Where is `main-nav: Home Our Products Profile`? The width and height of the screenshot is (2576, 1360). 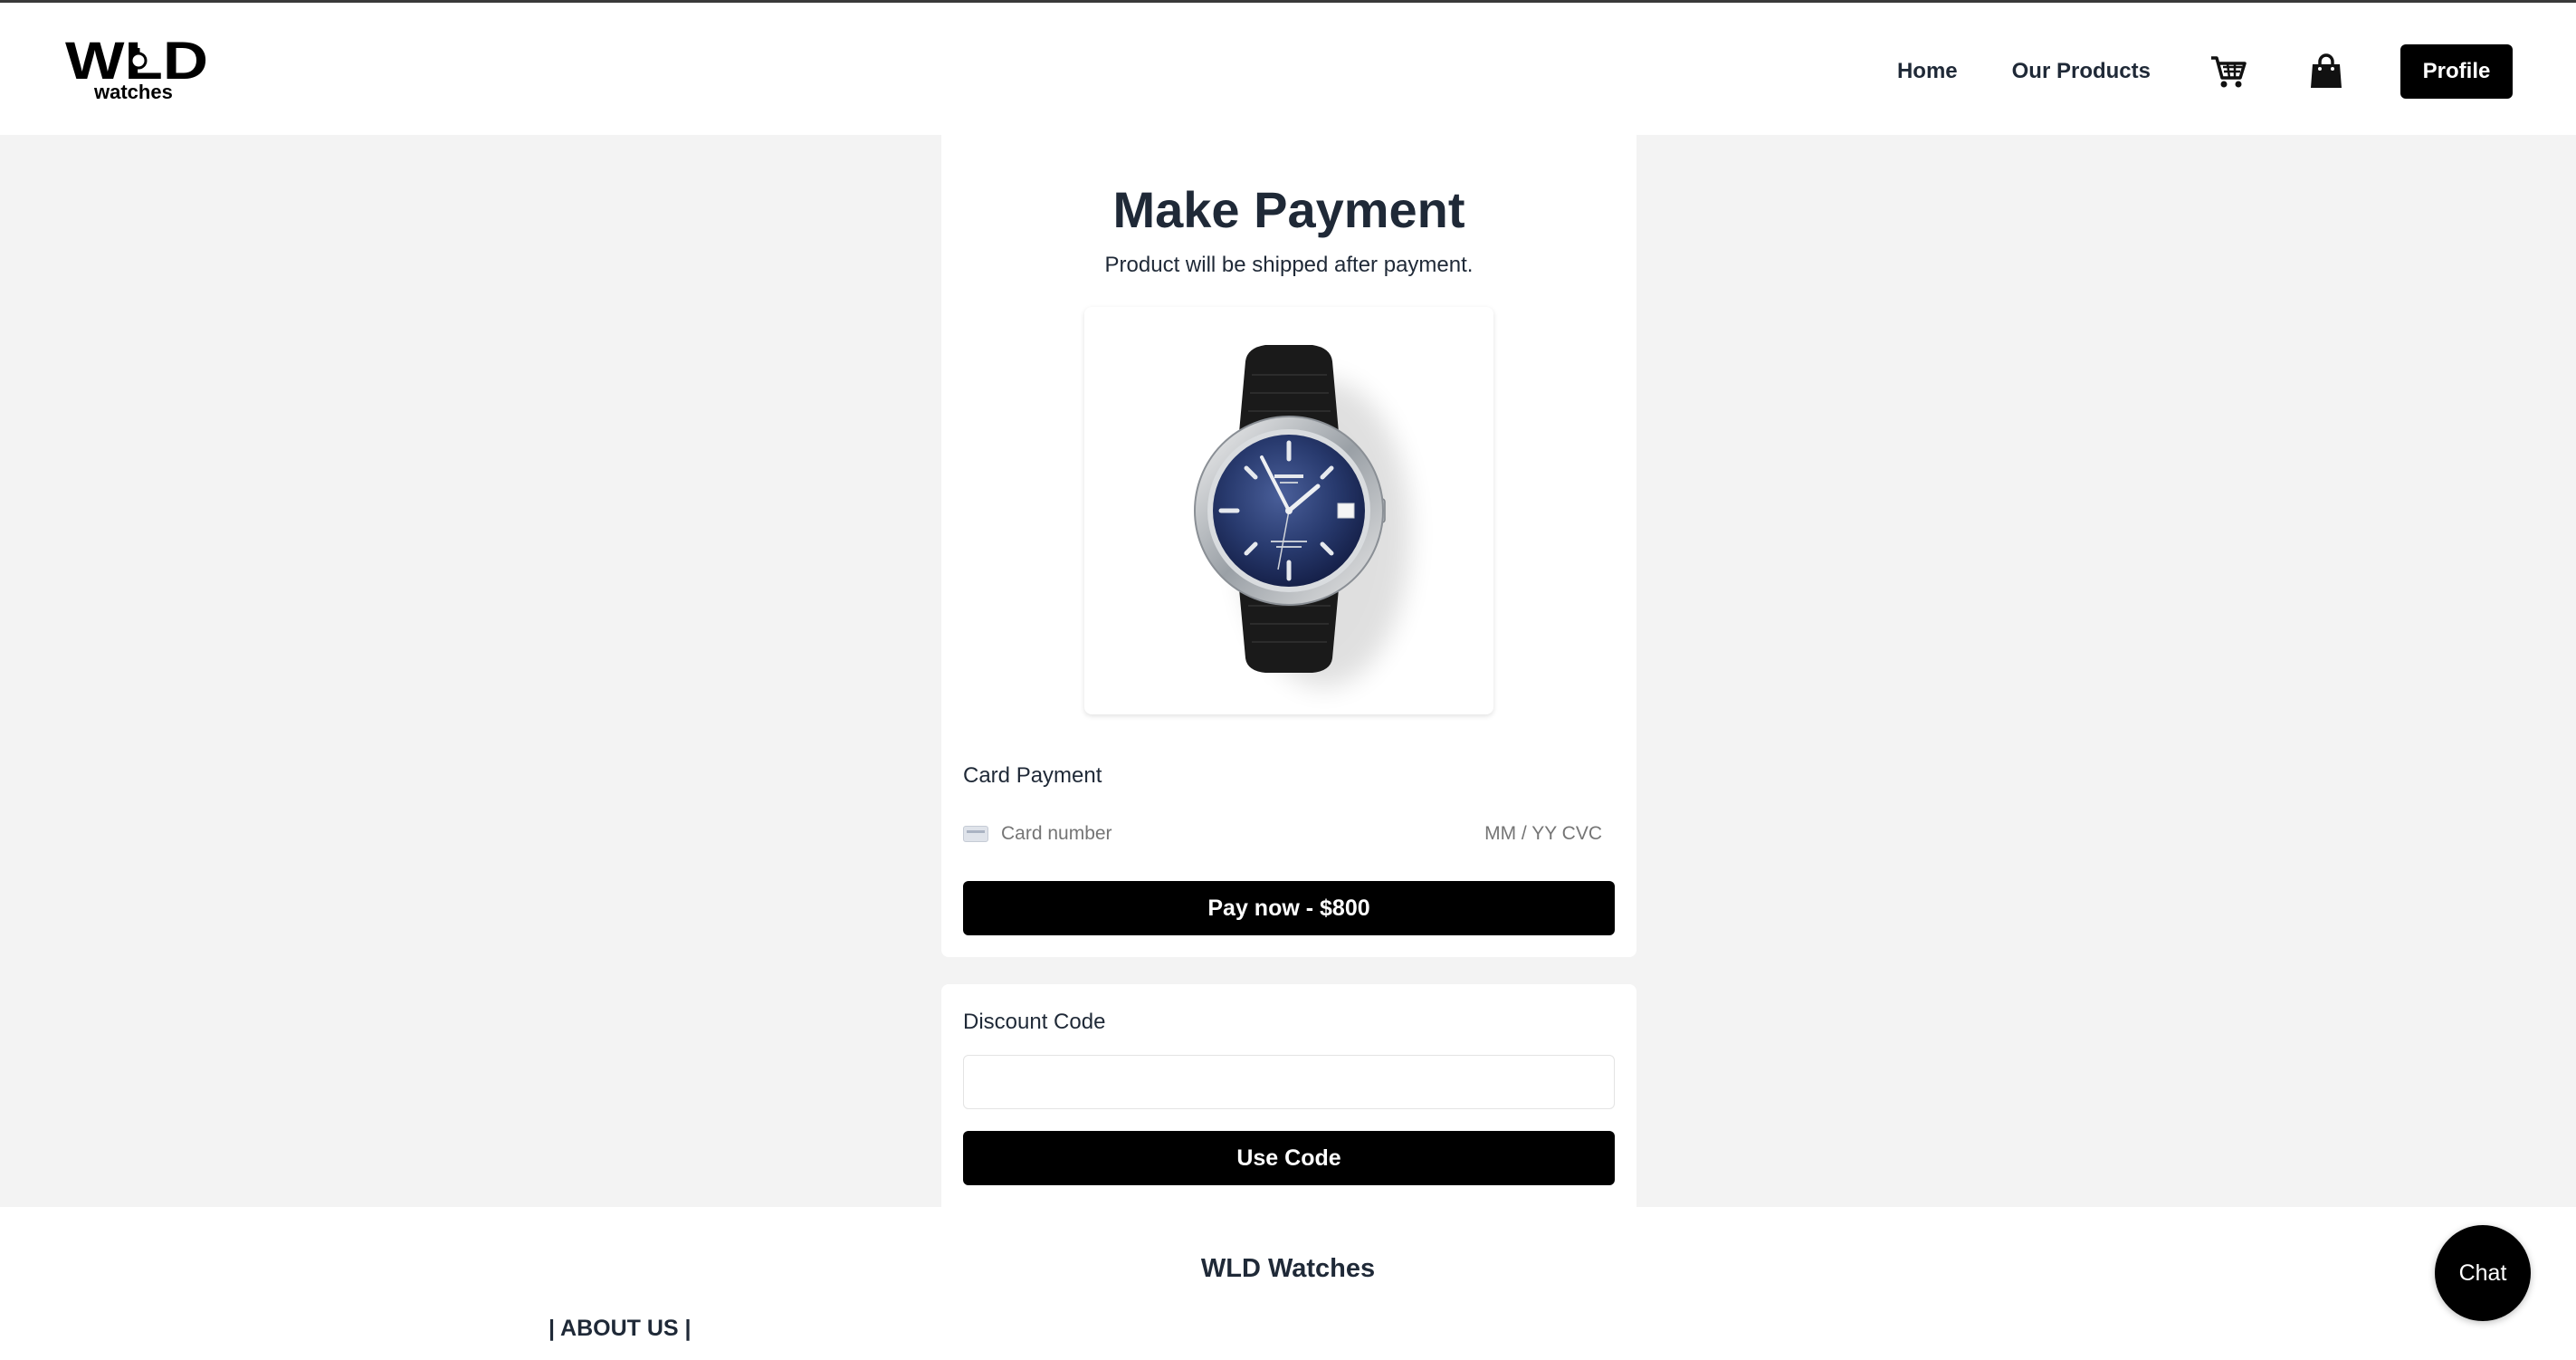
main-nav: Home Our Products Profile is located at coordinates (2178, 71).